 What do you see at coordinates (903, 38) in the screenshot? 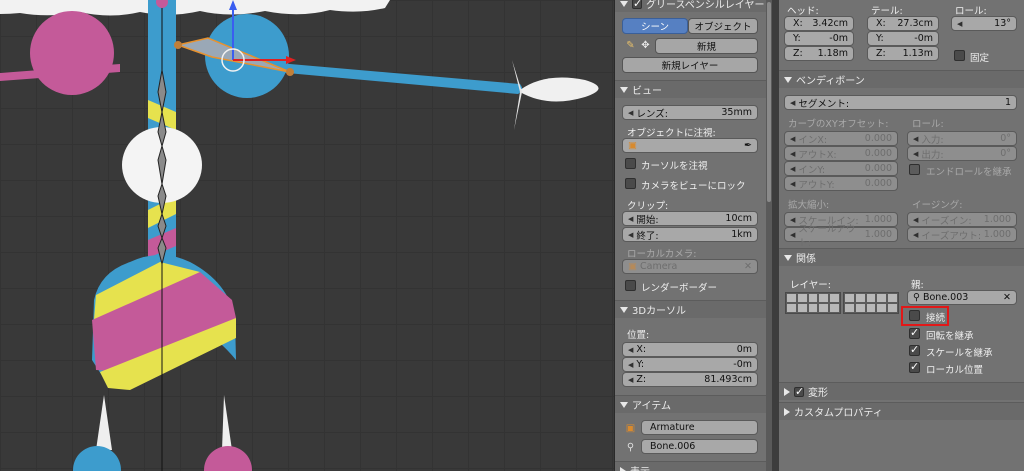
I see `tail-y-field: Y: -0m` at bounding box center [903, 38].